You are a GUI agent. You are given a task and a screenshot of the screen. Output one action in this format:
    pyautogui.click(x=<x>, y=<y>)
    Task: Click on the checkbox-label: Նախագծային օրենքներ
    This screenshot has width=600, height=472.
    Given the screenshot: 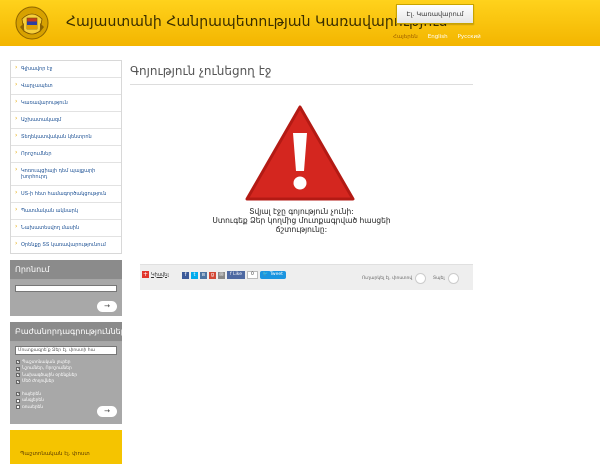 What is the action you would take?
    pyautogui.click(x=50, y=375)
    